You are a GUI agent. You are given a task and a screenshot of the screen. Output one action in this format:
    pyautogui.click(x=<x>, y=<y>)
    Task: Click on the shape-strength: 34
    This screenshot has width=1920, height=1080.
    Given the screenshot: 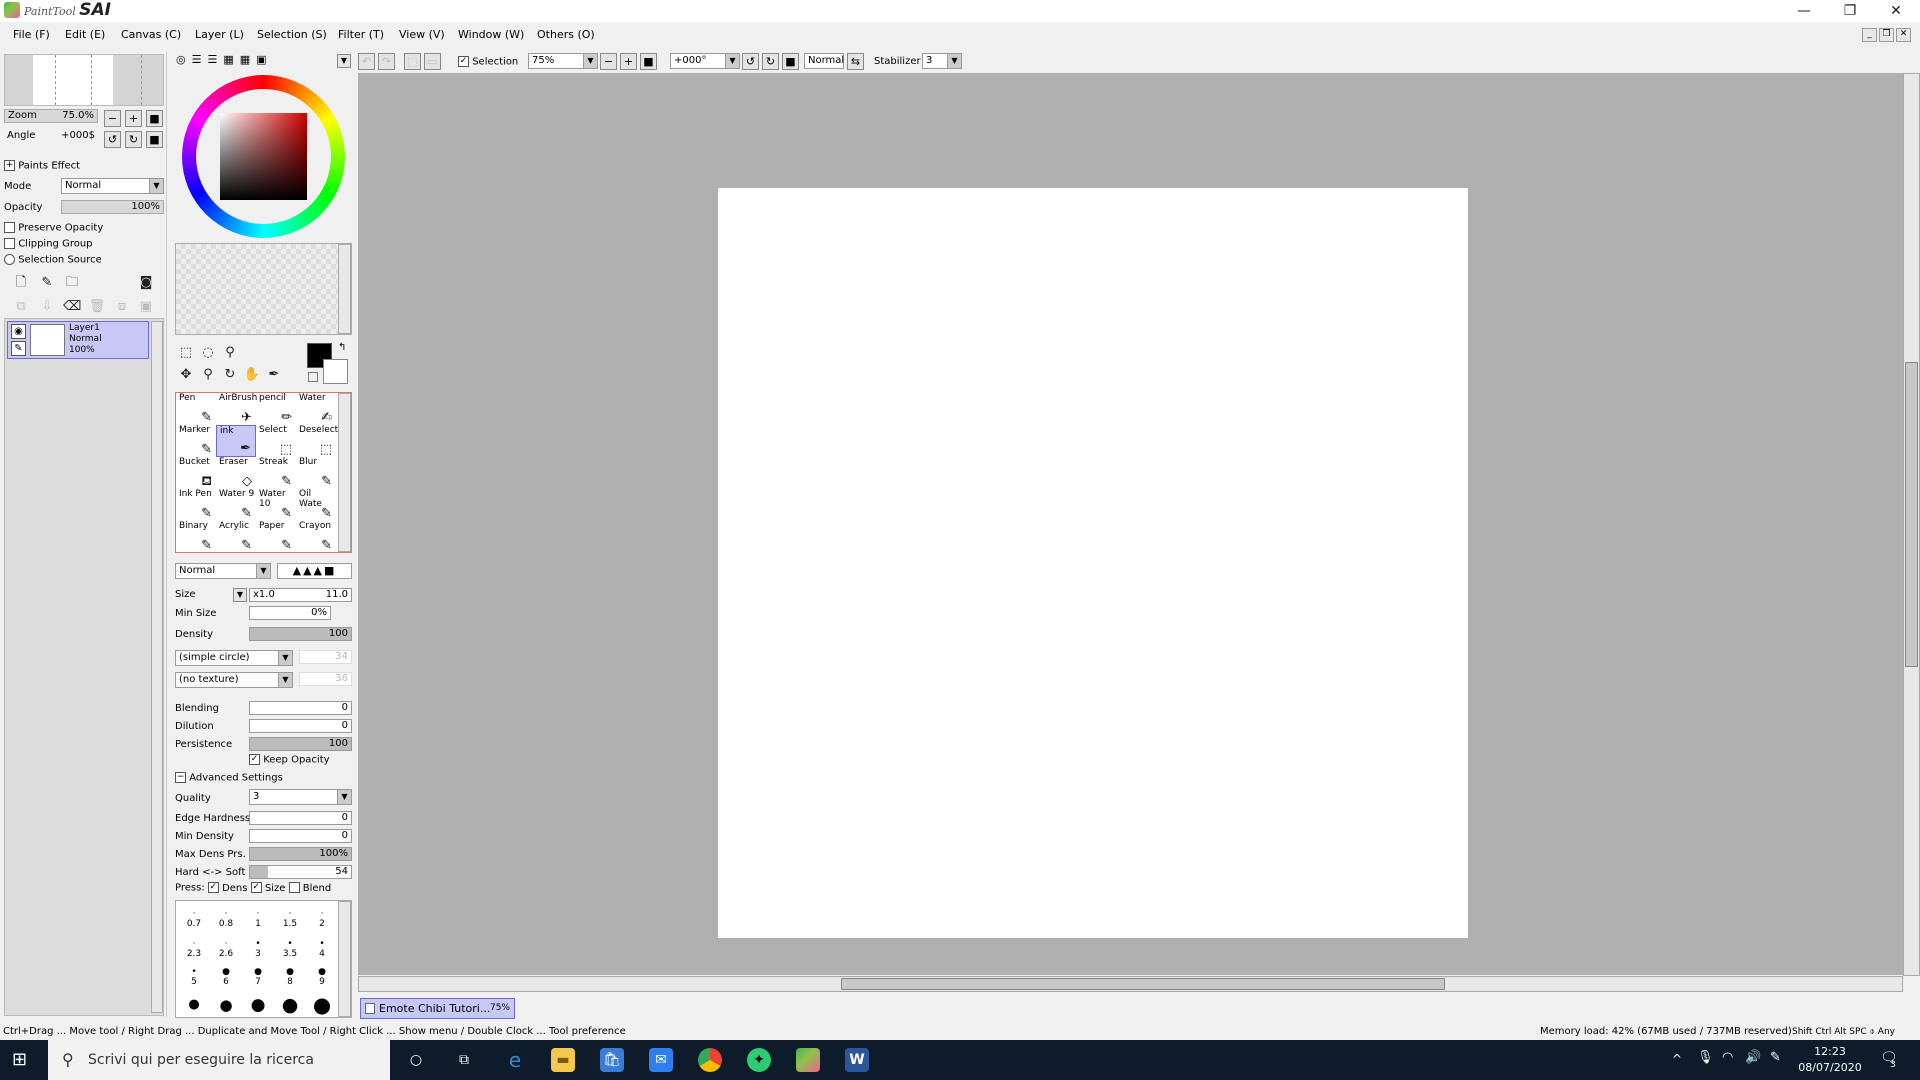 What is the action you would take?
    pyautogui.click(x=325, y=657)
    